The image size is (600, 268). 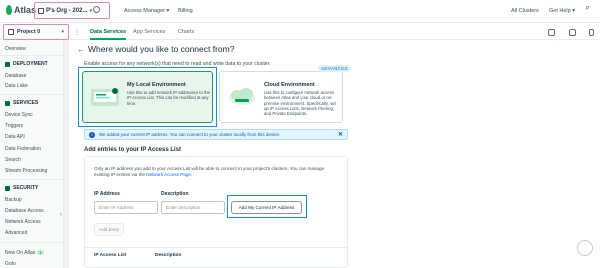 What do you see at coordinates (24, 211) in the screenshot?
I see `sidebar-item-database-access: Database Access` at bounding box center [24, 211].